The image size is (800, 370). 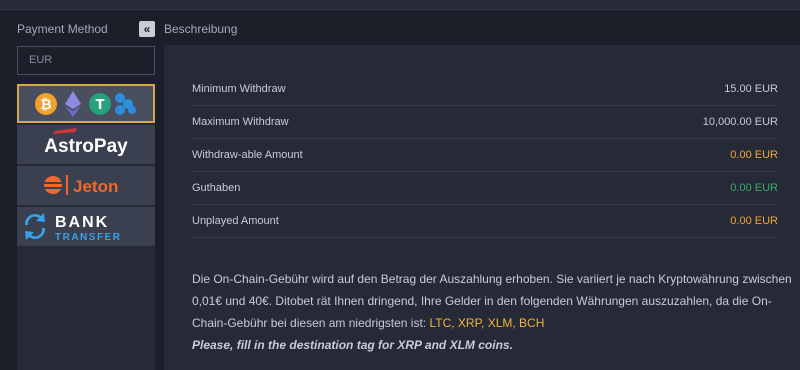 I want to click on payment-method-bank-transfer: BANK TRANSFER, so click(x=86, y=226).